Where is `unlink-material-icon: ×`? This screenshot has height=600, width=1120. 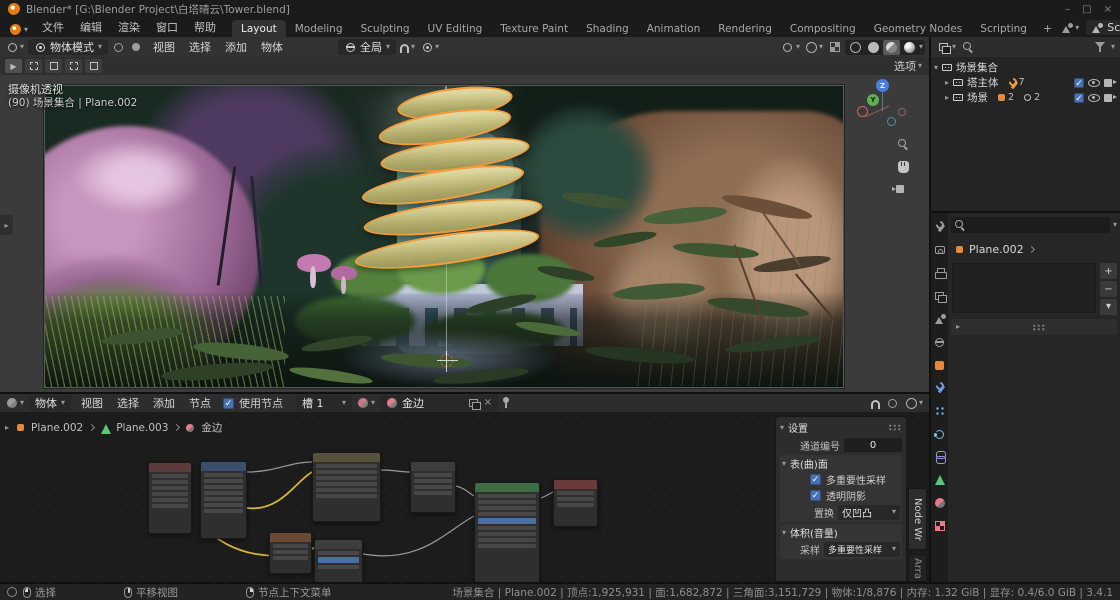 unlink-material-icon: × is located at coordinates (488, 403).